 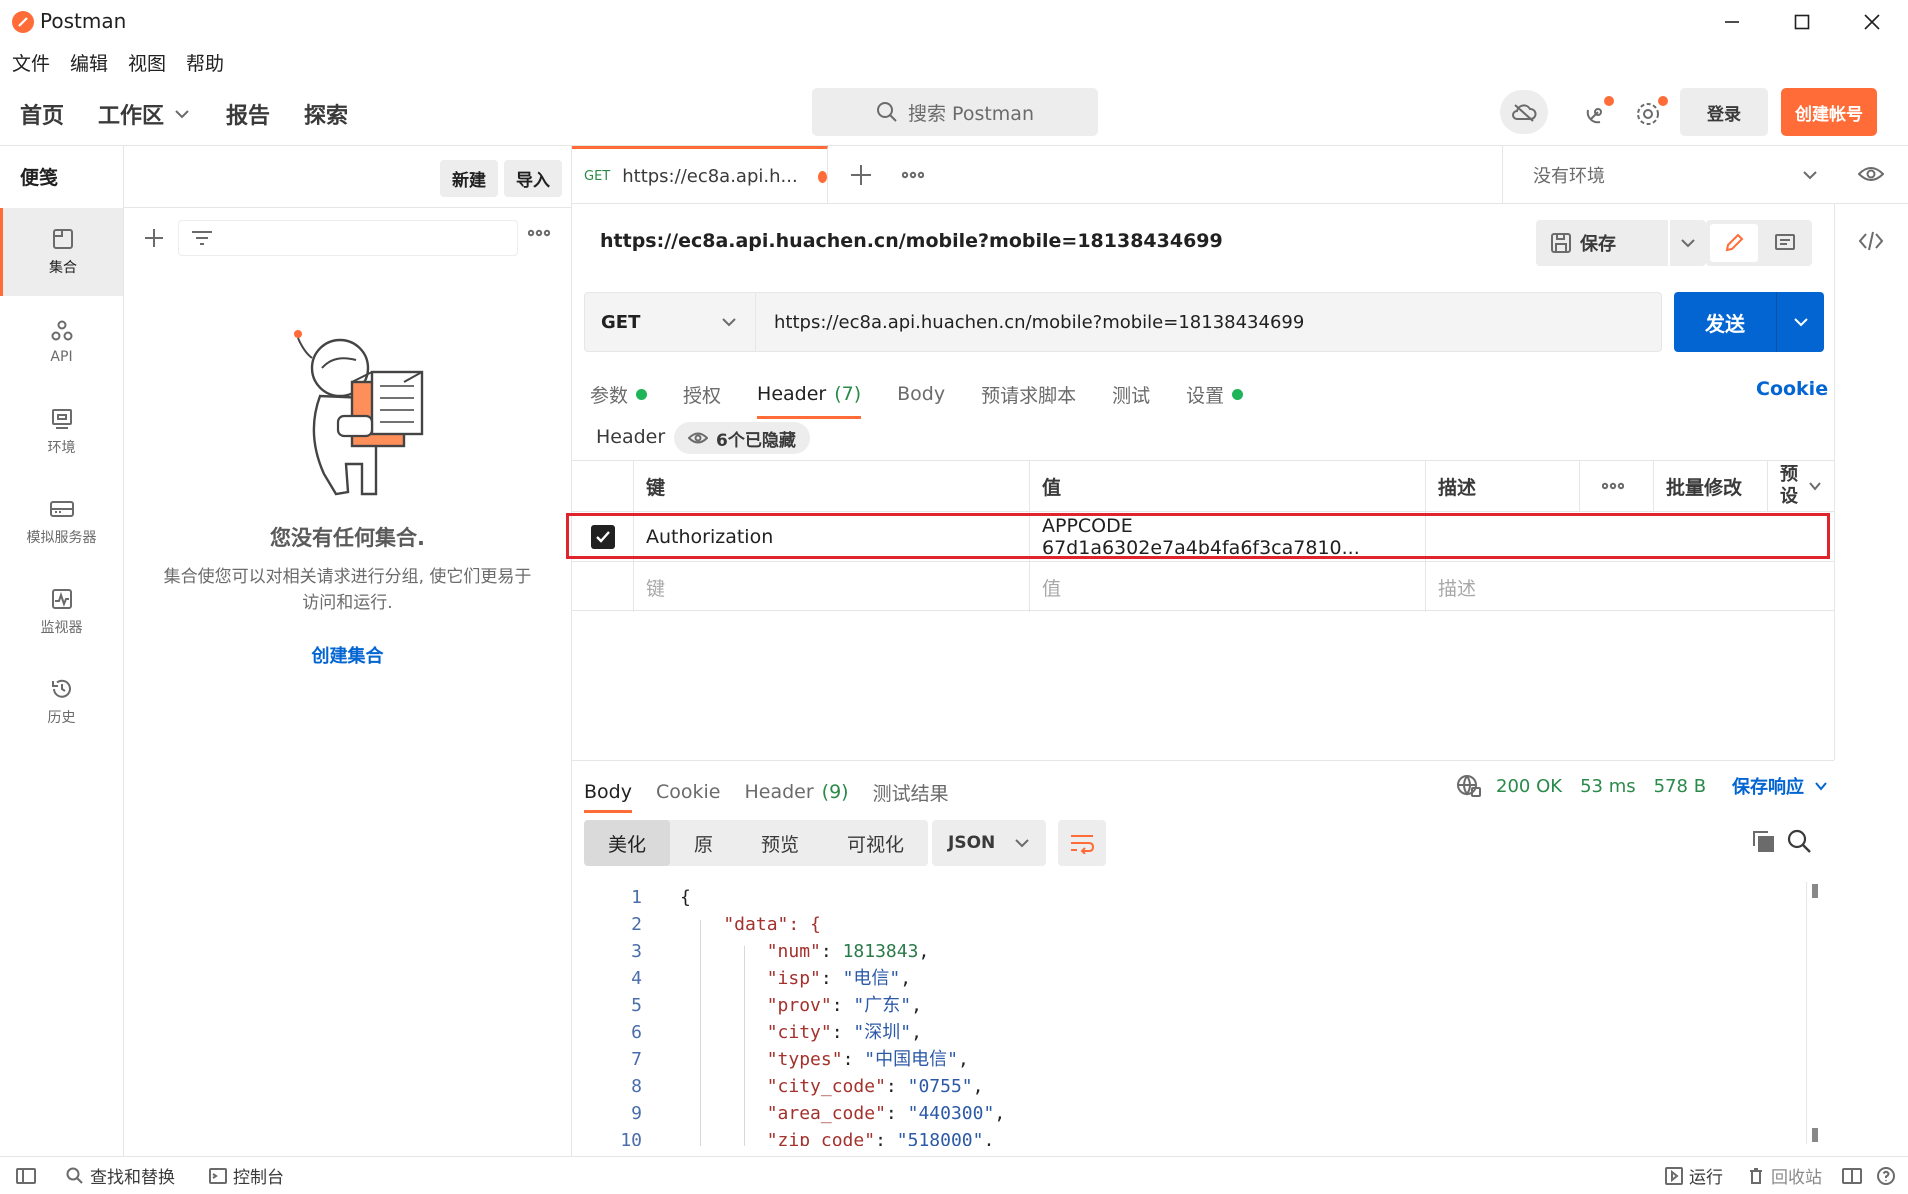 What do you see at coordinates (702, 394) in the screenshot?
I see `tab-authorization: 授权` at bounding box center [702, 394].